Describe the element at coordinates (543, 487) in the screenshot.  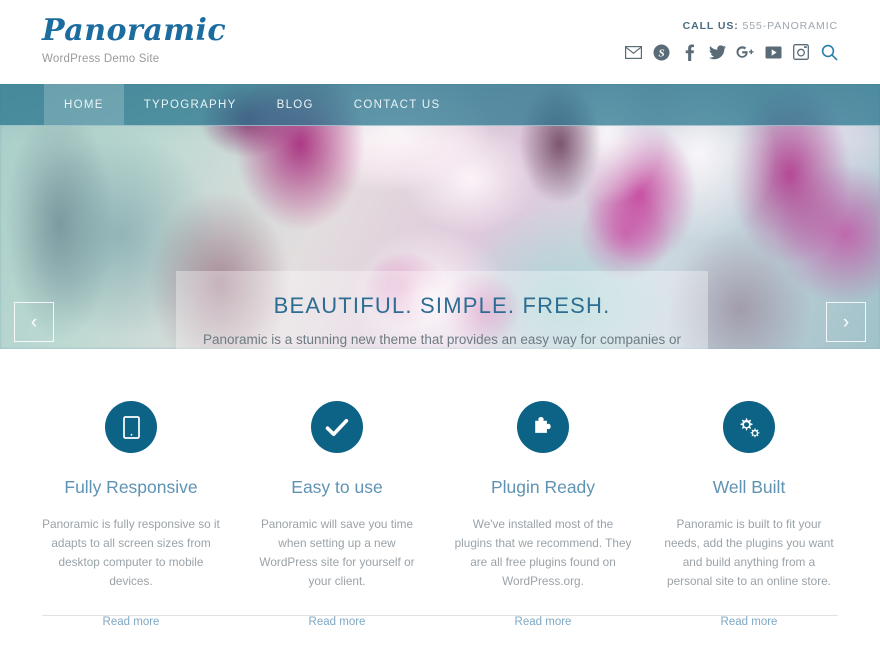
I see `feature-title: Plugin Ready` at that location.